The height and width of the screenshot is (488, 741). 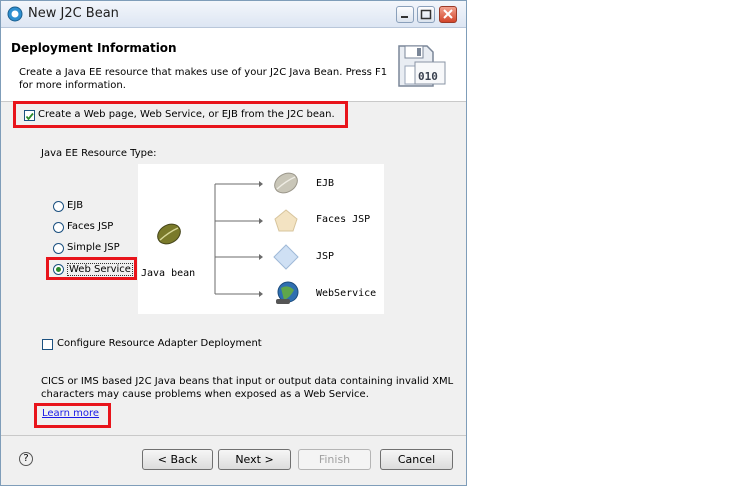 What do you see at coordinates (343, 219) in the screenshot?
I see `diagram-target-faces-jsp: Faces JSP` at bounding box center [343, 219].